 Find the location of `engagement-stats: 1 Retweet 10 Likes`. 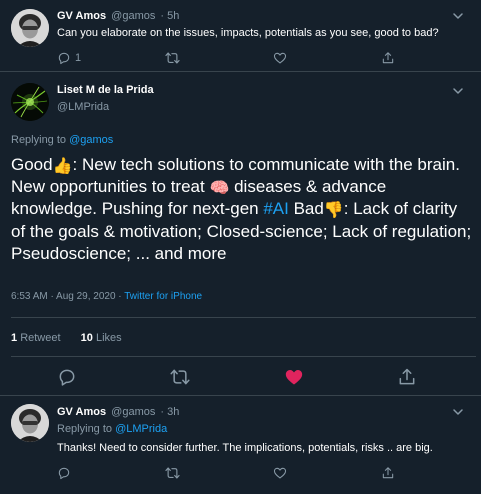

engagement-stats: 1 Retweet 10 Likes is located at coordinates (66, 338).